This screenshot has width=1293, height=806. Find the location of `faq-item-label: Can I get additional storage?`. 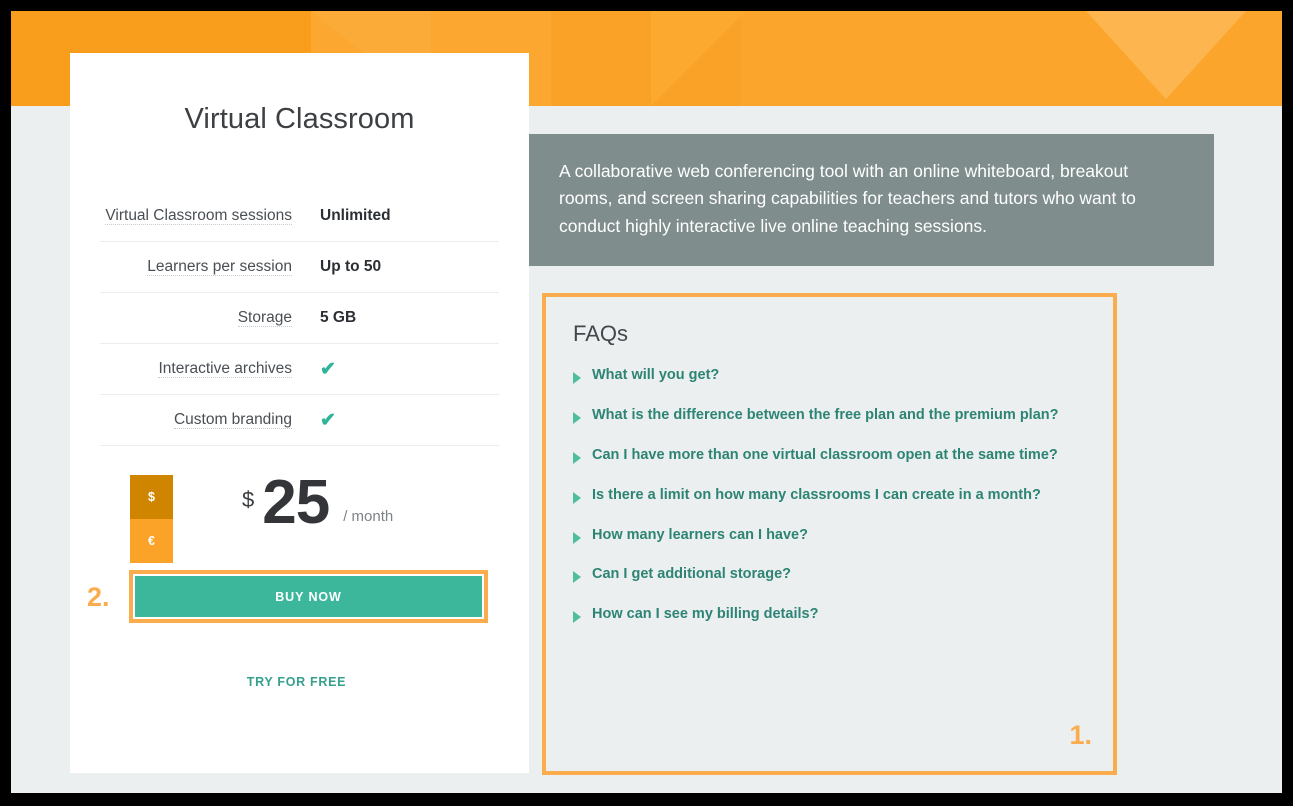

faq-item-label: Can I get additional storage? is located at coordinates (691, 574).